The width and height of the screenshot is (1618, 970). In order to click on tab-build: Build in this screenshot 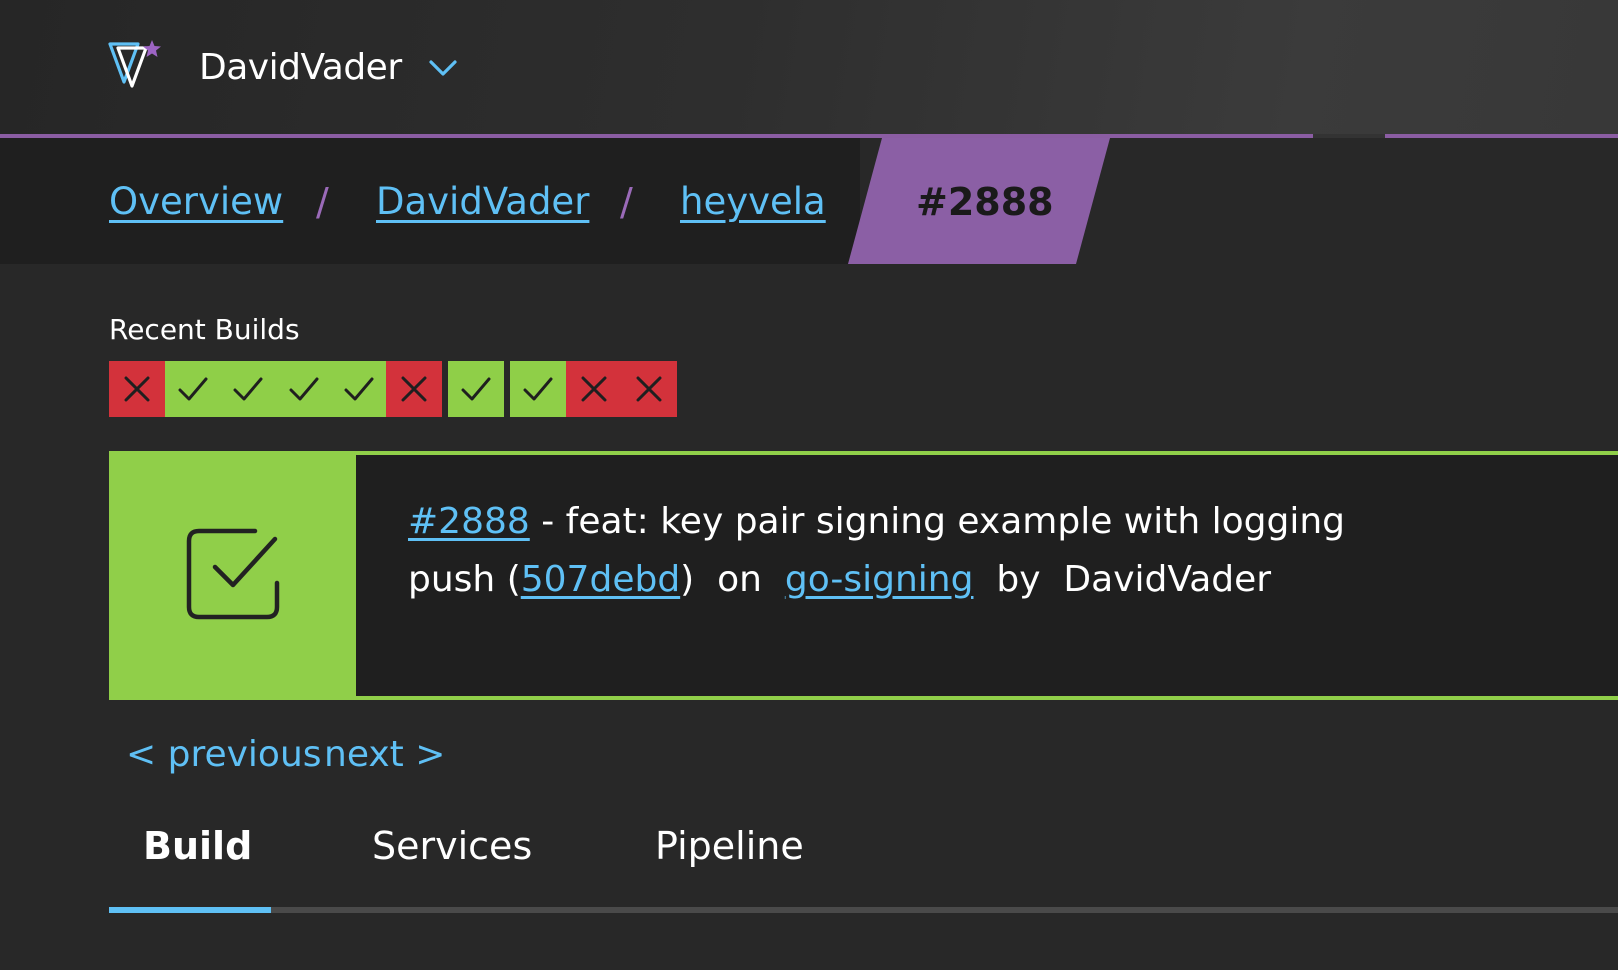, I will do `click(197, 846)`.